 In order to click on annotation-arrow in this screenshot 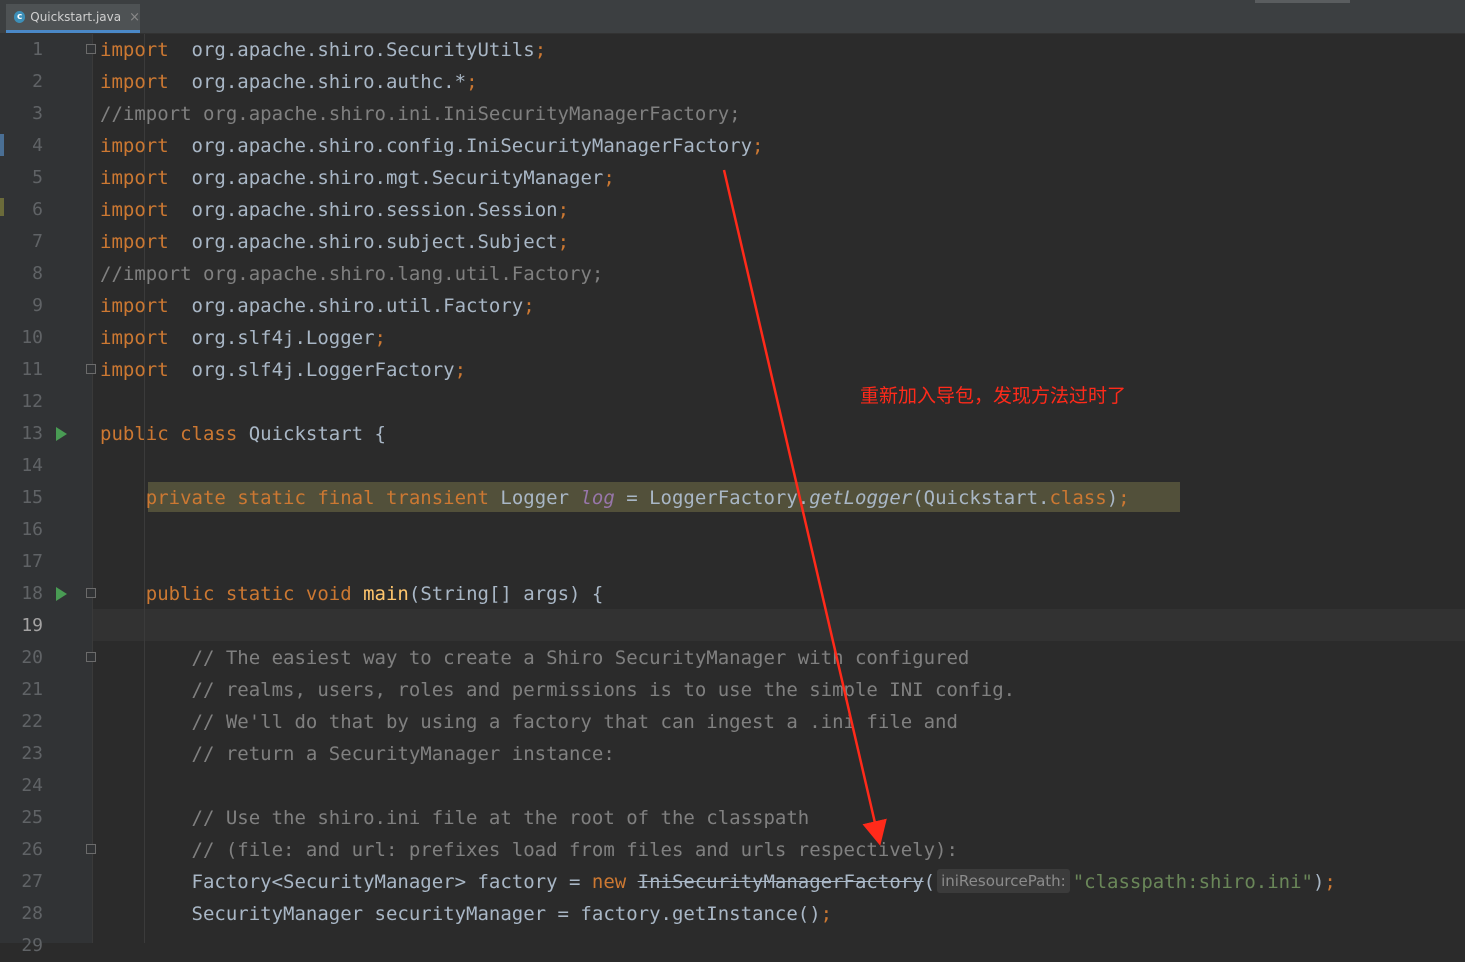, I will do `click(804, 507)`.